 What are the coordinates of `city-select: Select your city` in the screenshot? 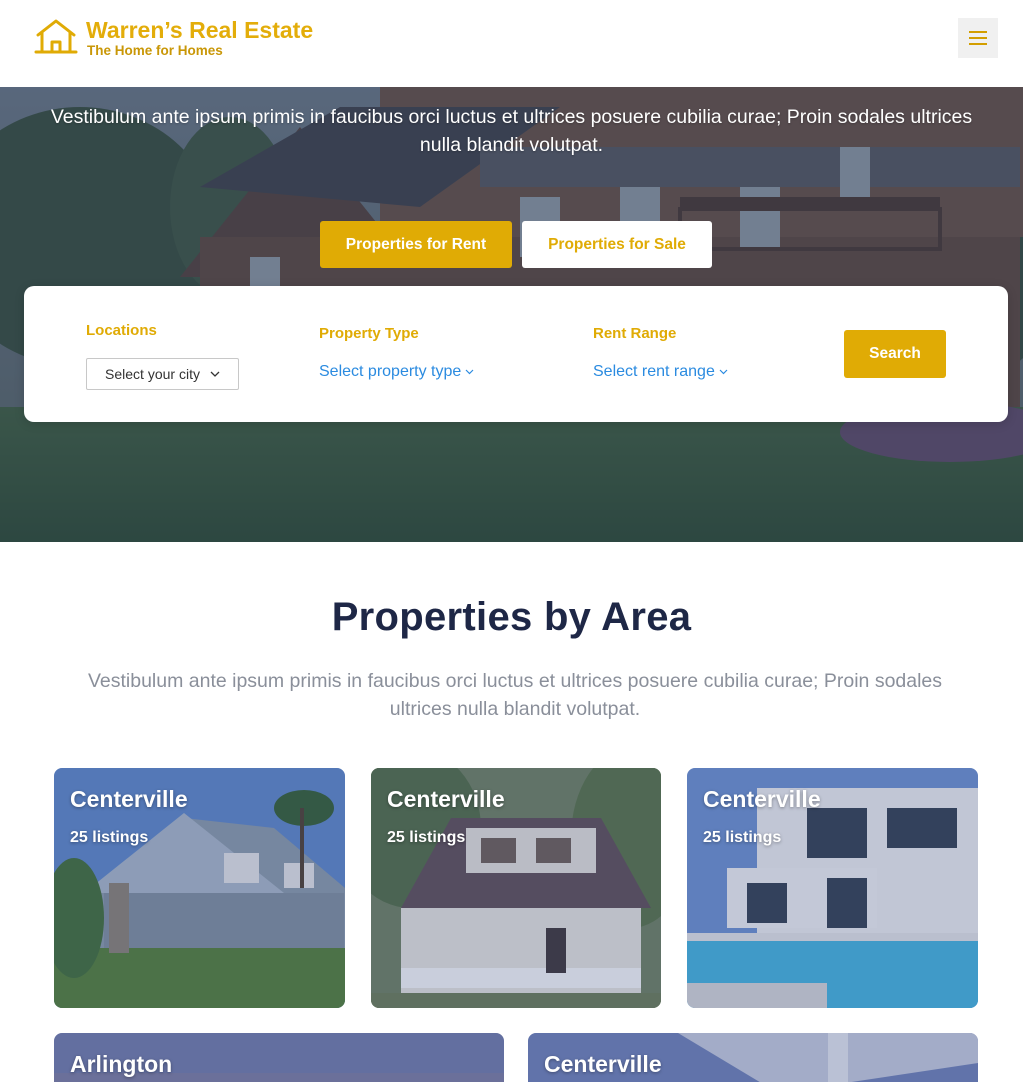 It's located at (162, 374).